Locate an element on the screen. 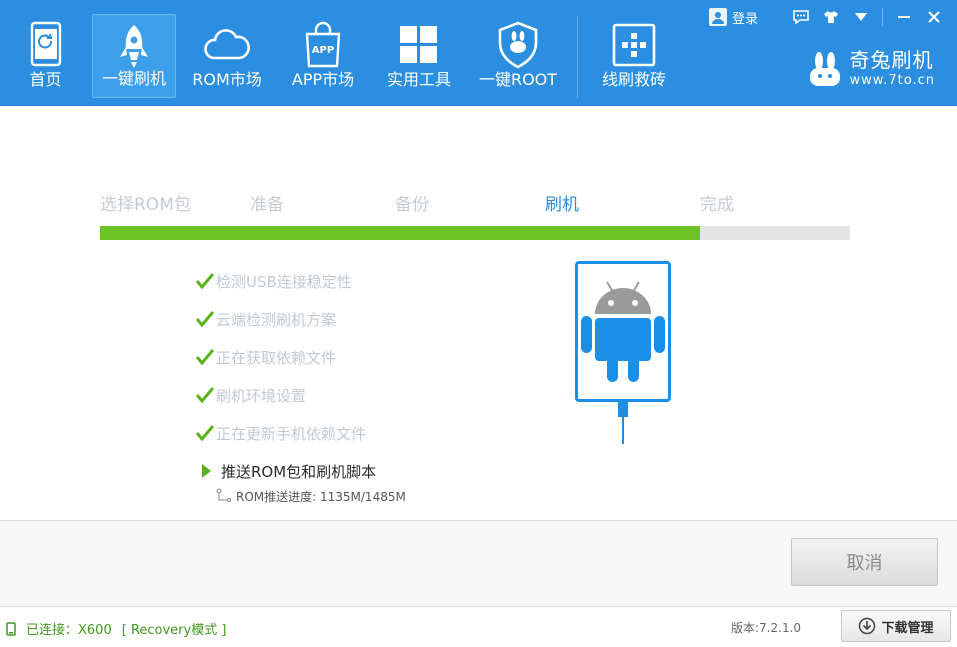 This screenshot has width=957, height=647. feedback-icon is located at coordinates (801, 17).